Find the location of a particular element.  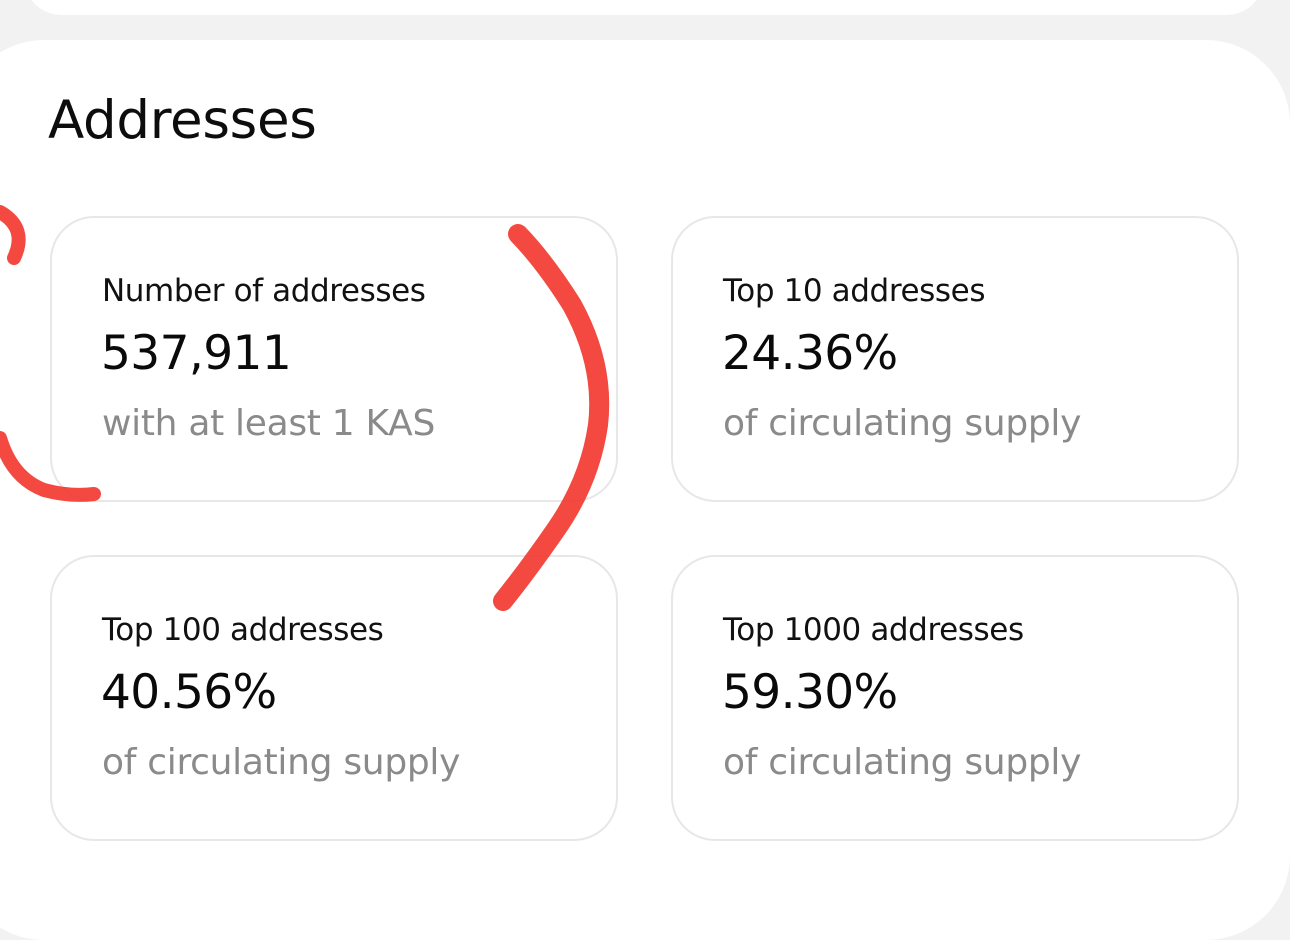

previous-section-card is located at coordinates (644, 7).